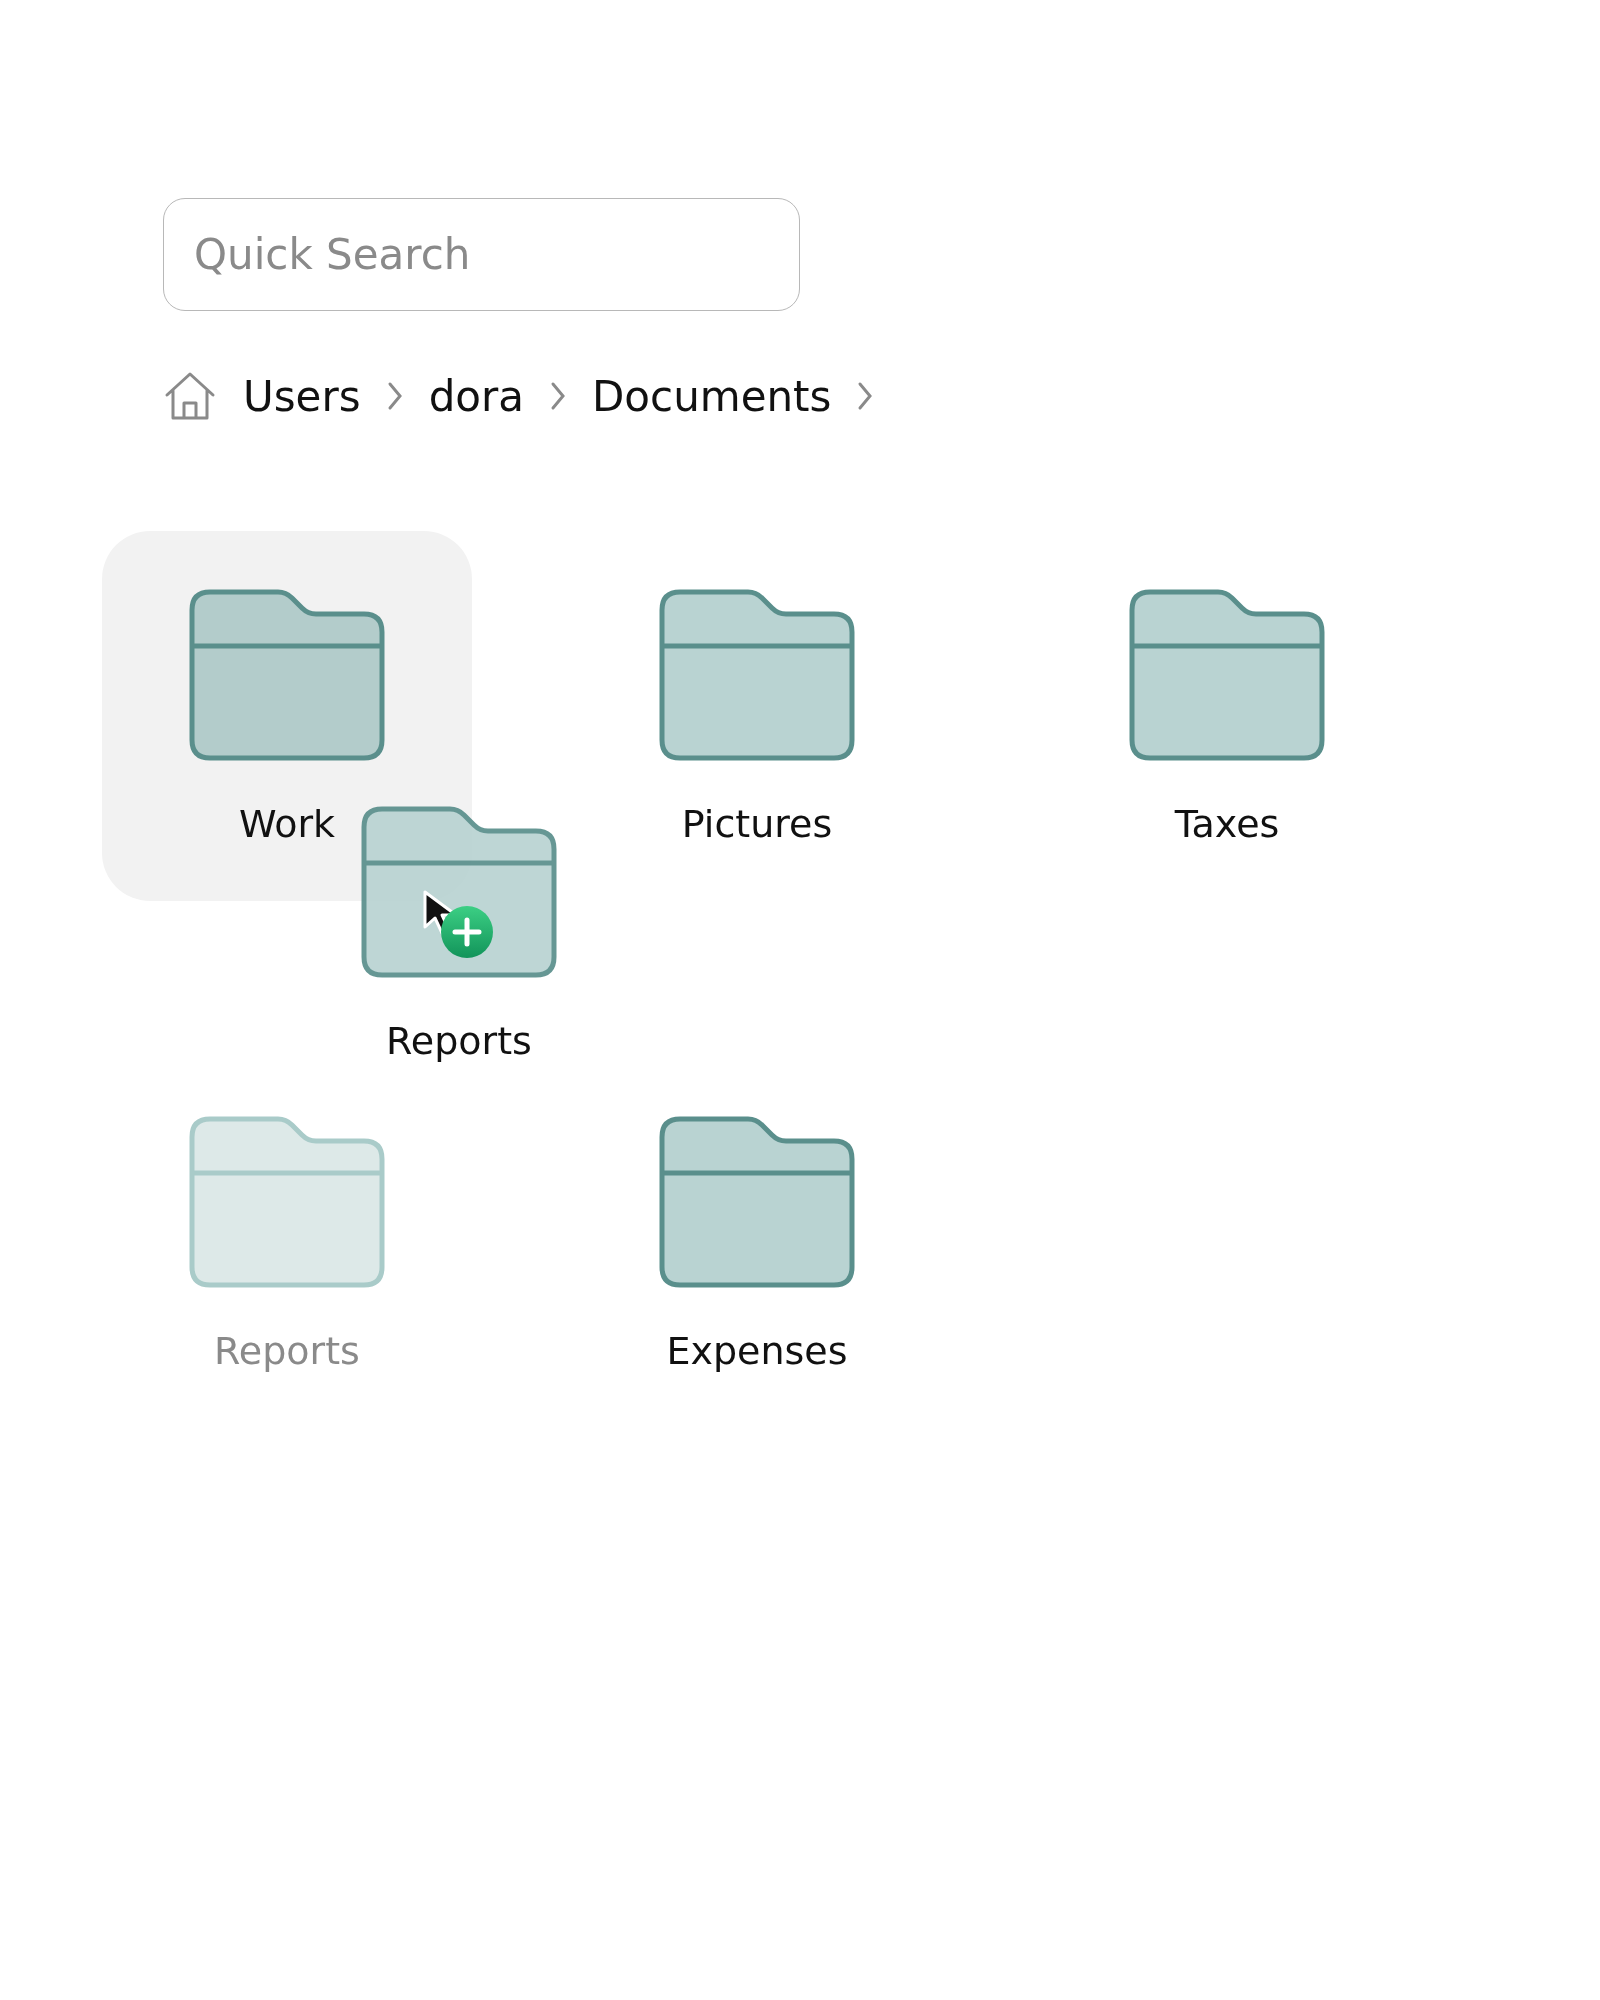  I want to click on home-icon, so click(190, 396).